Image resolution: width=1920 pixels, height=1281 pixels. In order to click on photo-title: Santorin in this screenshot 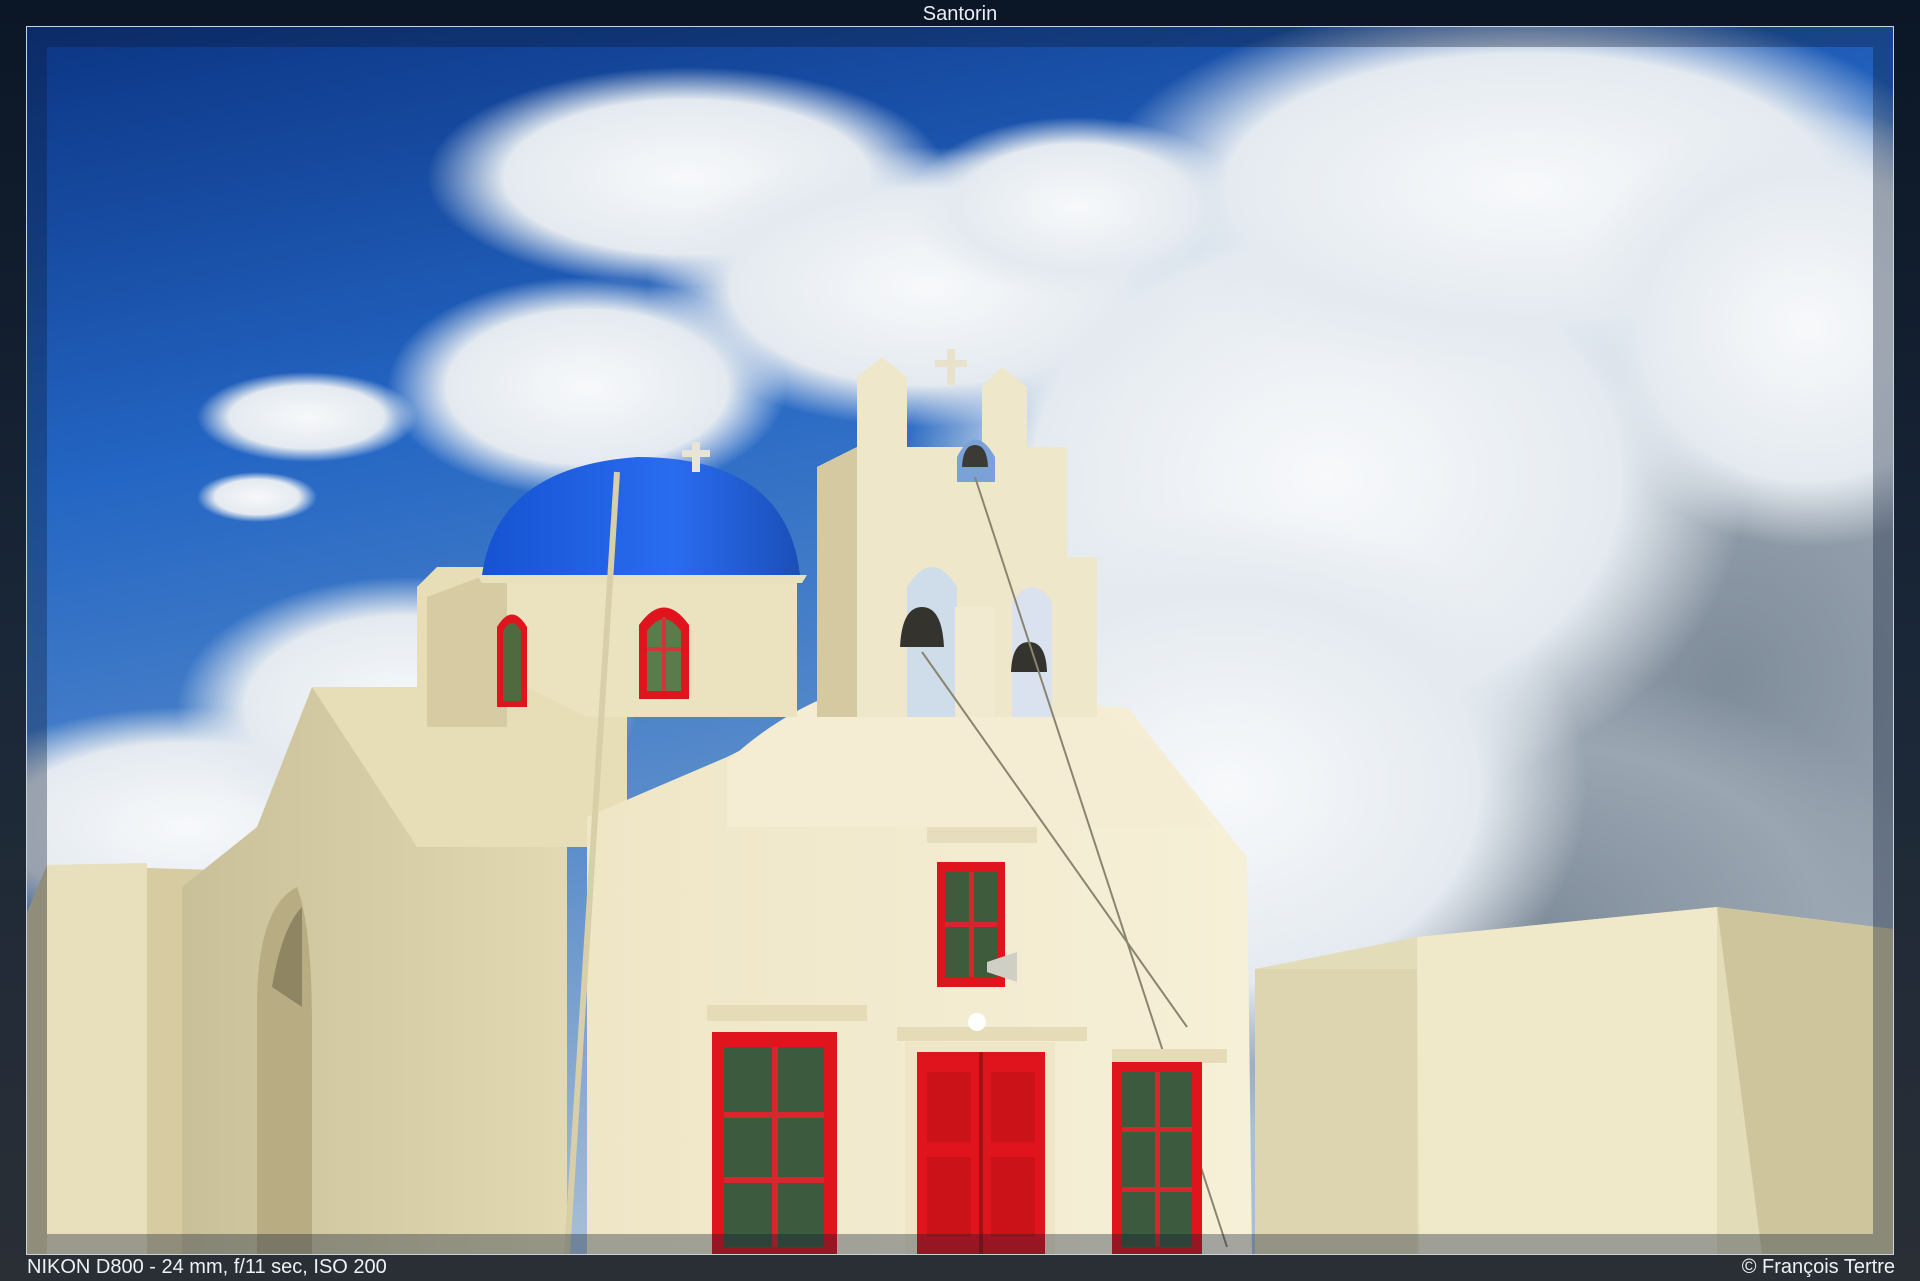, I will do `click(960, 14)`.